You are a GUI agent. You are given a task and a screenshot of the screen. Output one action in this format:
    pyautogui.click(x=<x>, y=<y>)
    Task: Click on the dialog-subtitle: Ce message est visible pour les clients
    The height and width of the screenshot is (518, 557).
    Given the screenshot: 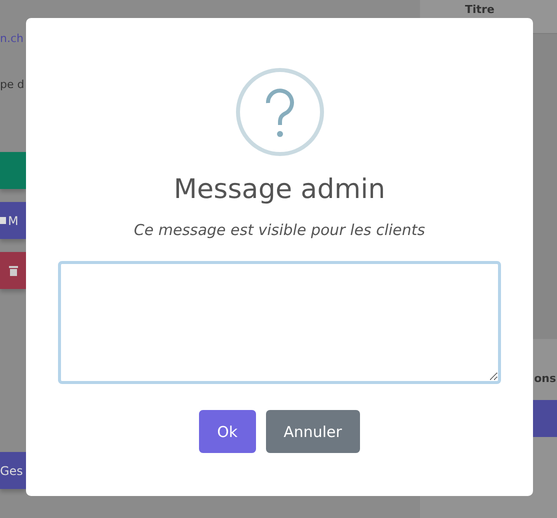 What is the action you would take?
    pyautogui.click(x=280, y=230)
    